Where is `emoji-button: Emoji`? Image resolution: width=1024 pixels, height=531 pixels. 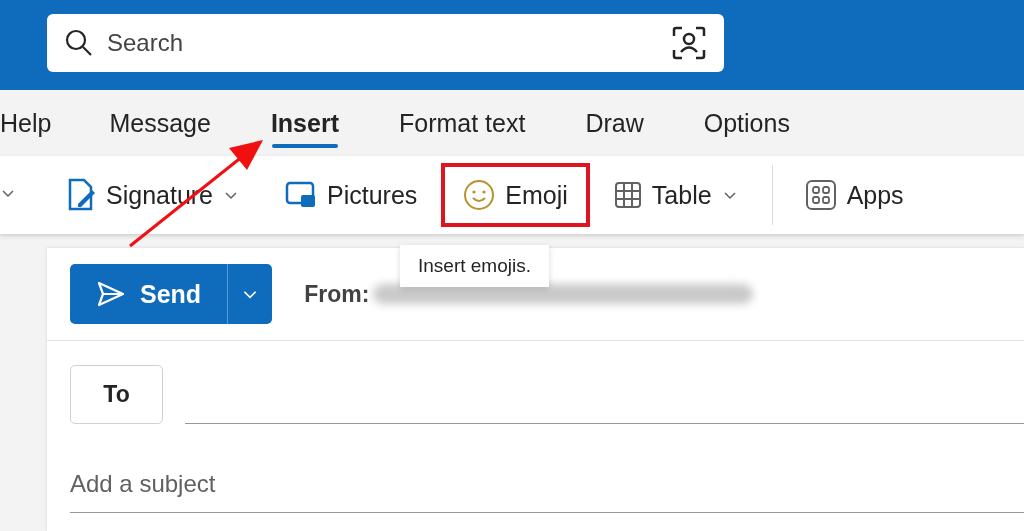 emoji-button: Emoji is located at coordinates (515, 195).